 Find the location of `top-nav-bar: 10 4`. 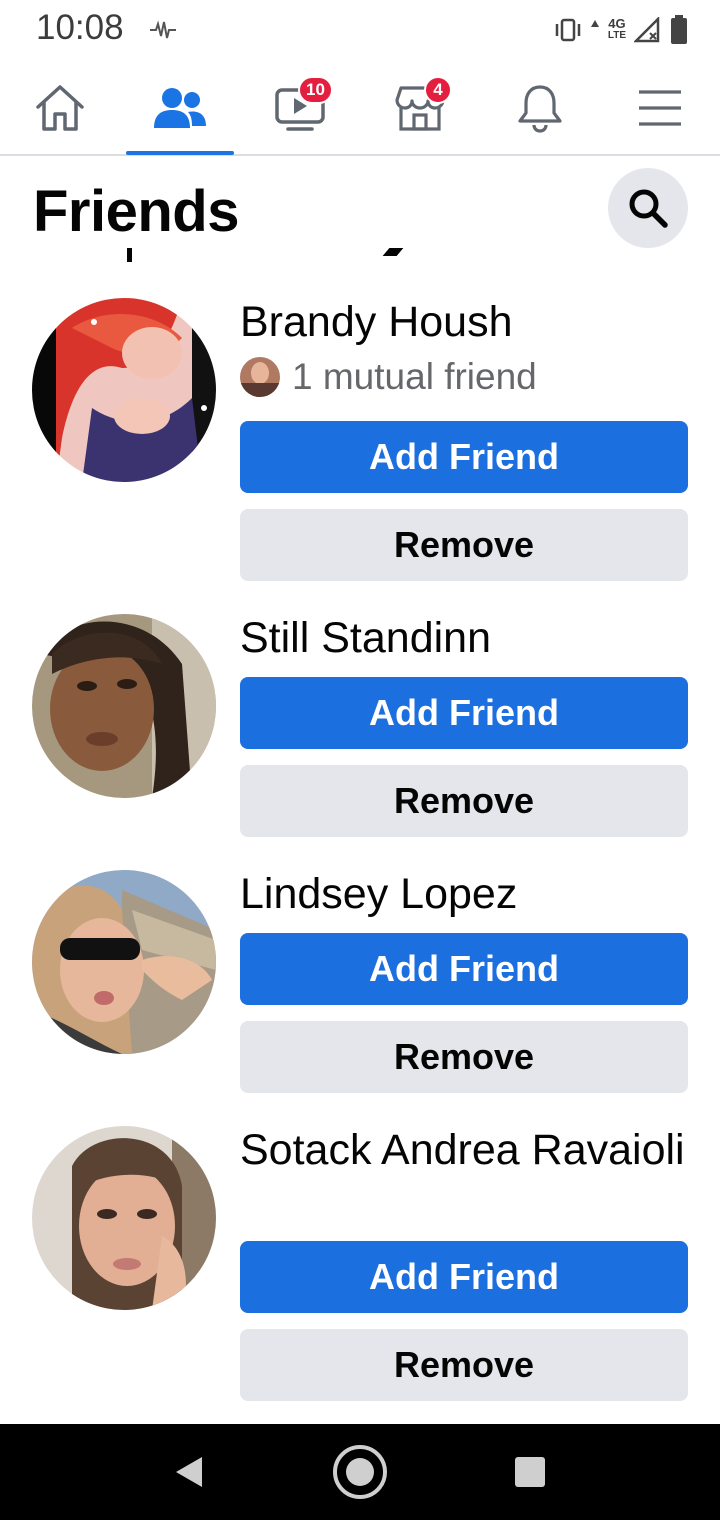

top-nav-bar: 10 4 is located at coordinates (360, 109).